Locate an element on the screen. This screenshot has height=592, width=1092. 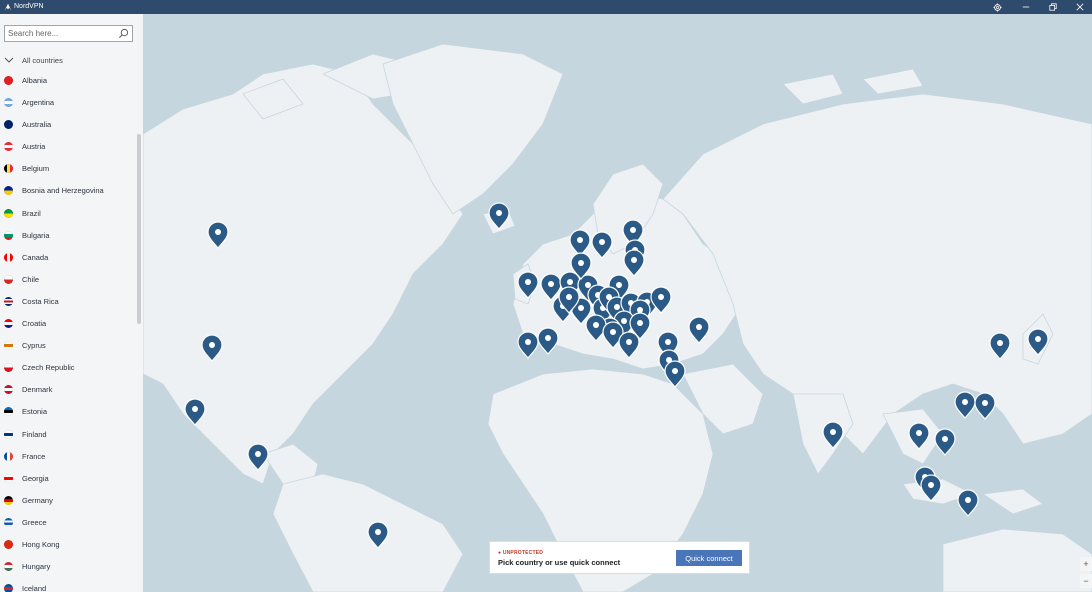
australia-landmass is located at coordinates (1017, 560).